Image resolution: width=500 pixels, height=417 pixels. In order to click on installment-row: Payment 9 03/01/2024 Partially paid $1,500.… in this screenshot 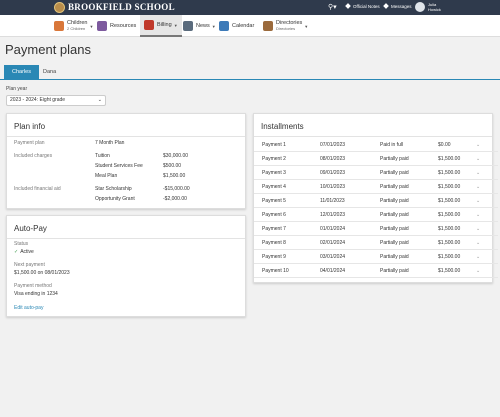, I will do `click(376, 257)`.